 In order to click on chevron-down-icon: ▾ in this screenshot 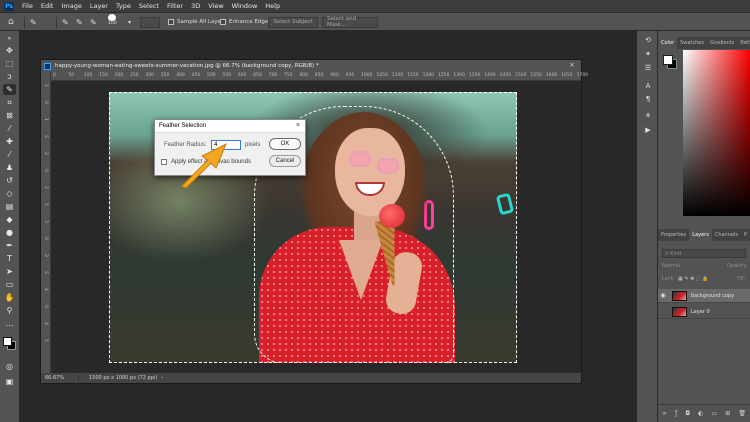, I will do `click(129, 22)`.